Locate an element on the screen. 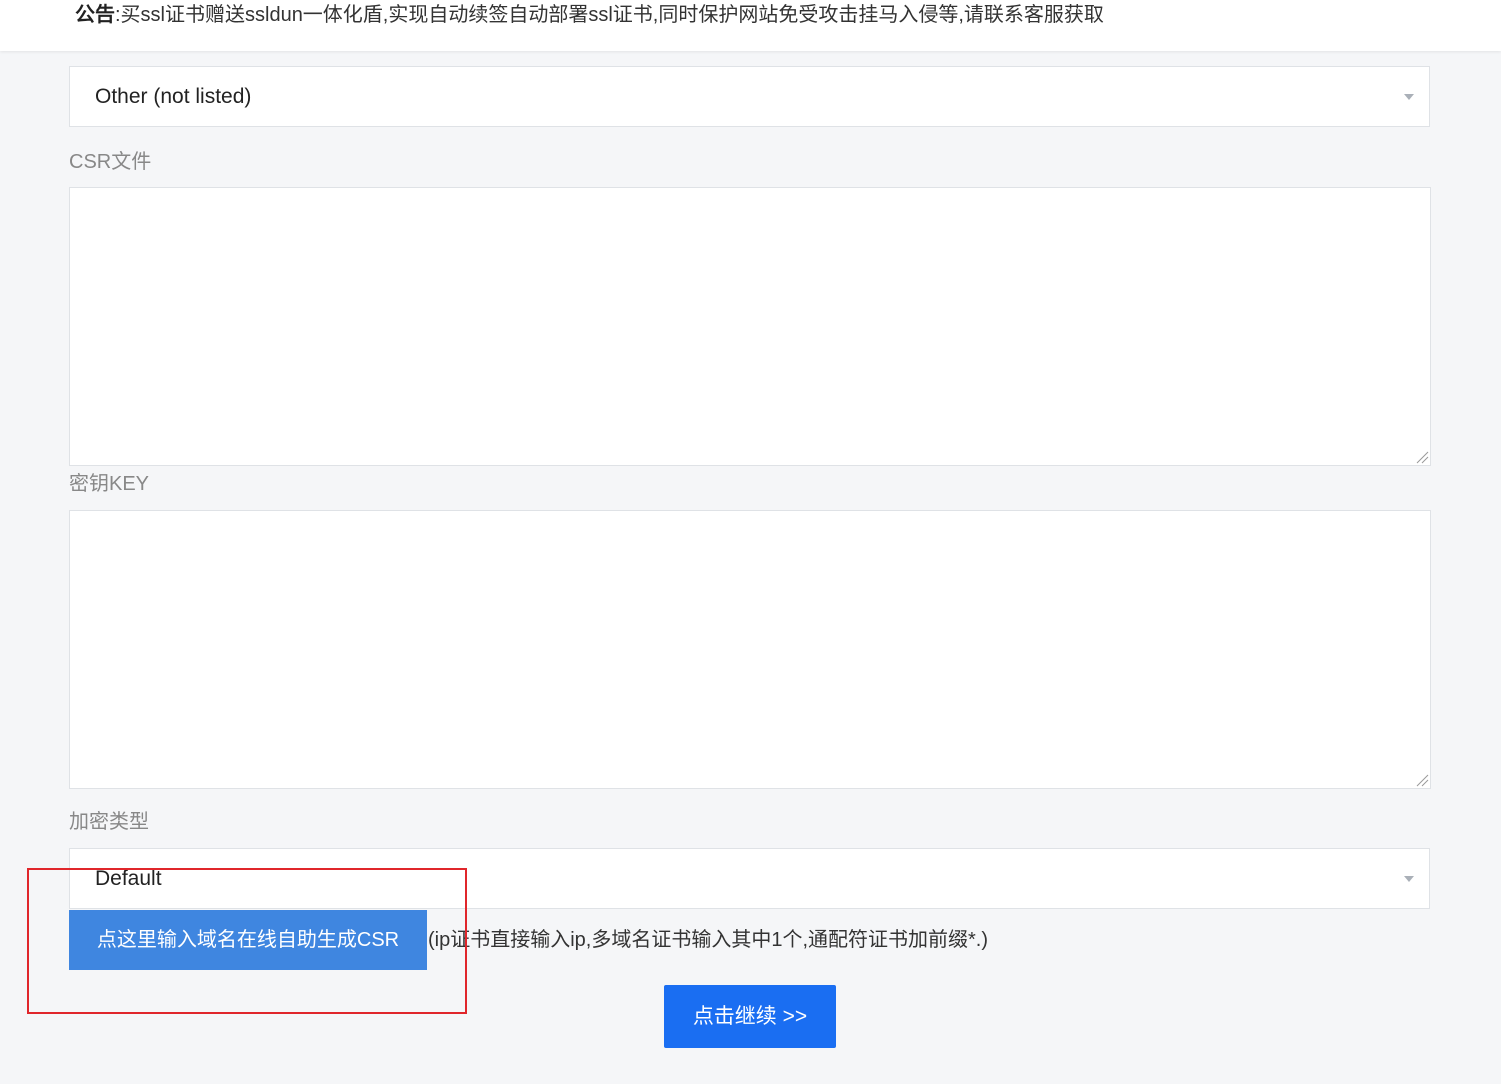 This screenshot has width=1501, height=1084. continue-button: 点击继续 >> is located at coordinates (750, 1016).